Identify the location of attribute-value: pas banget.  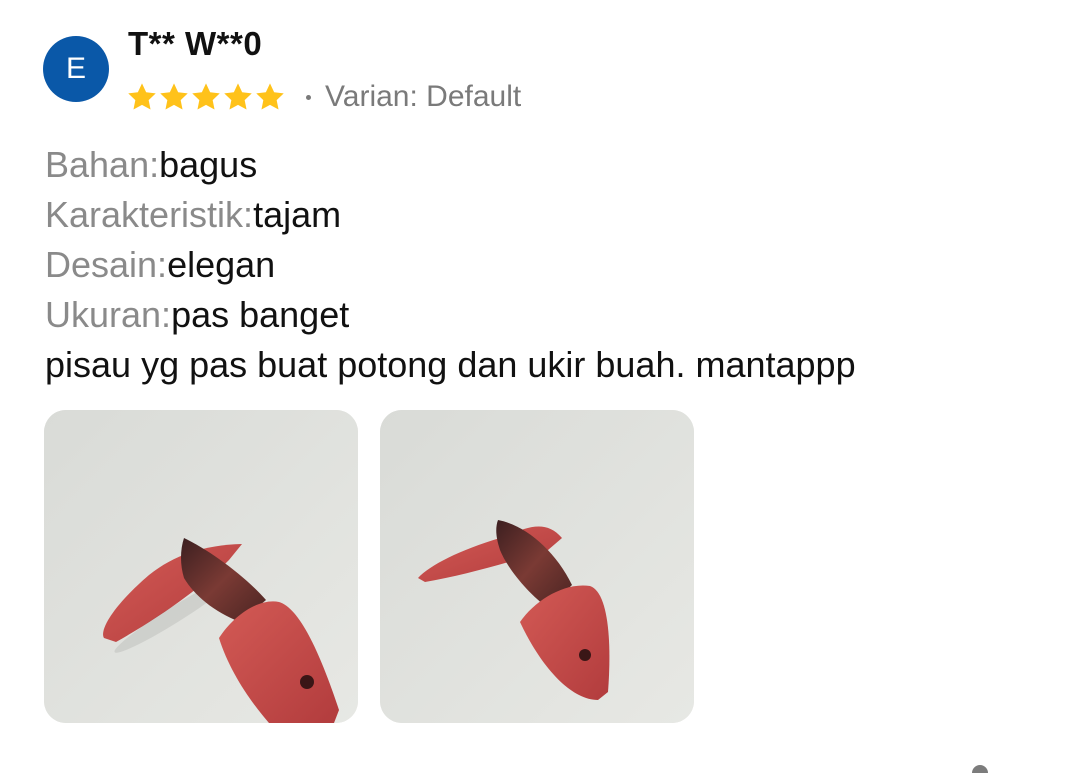
(260, 314).